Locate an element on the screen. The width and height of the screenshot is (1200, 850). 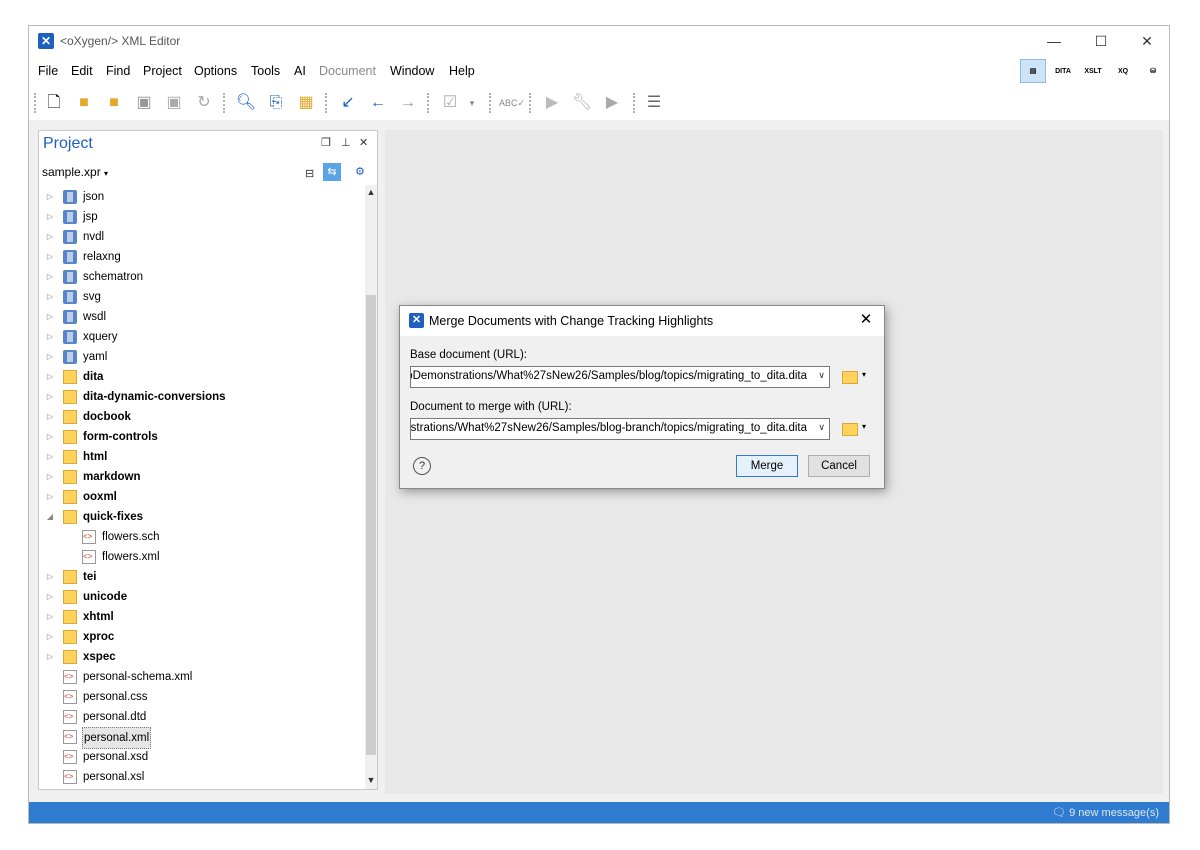
tree-row: ▷ unicode is located at coordinates (201, 597).